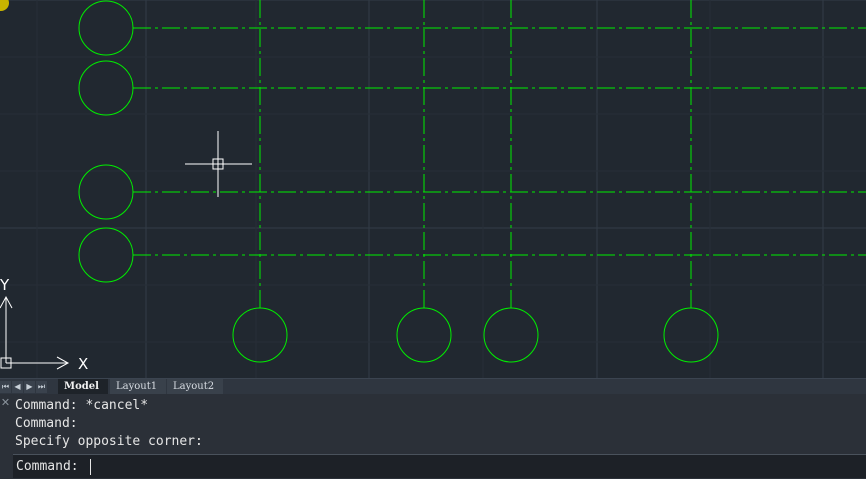 Image resolution: width=866 pixels, height=479 pixels. I want to click on next-tab-icon: ▶, so click(29, 387).